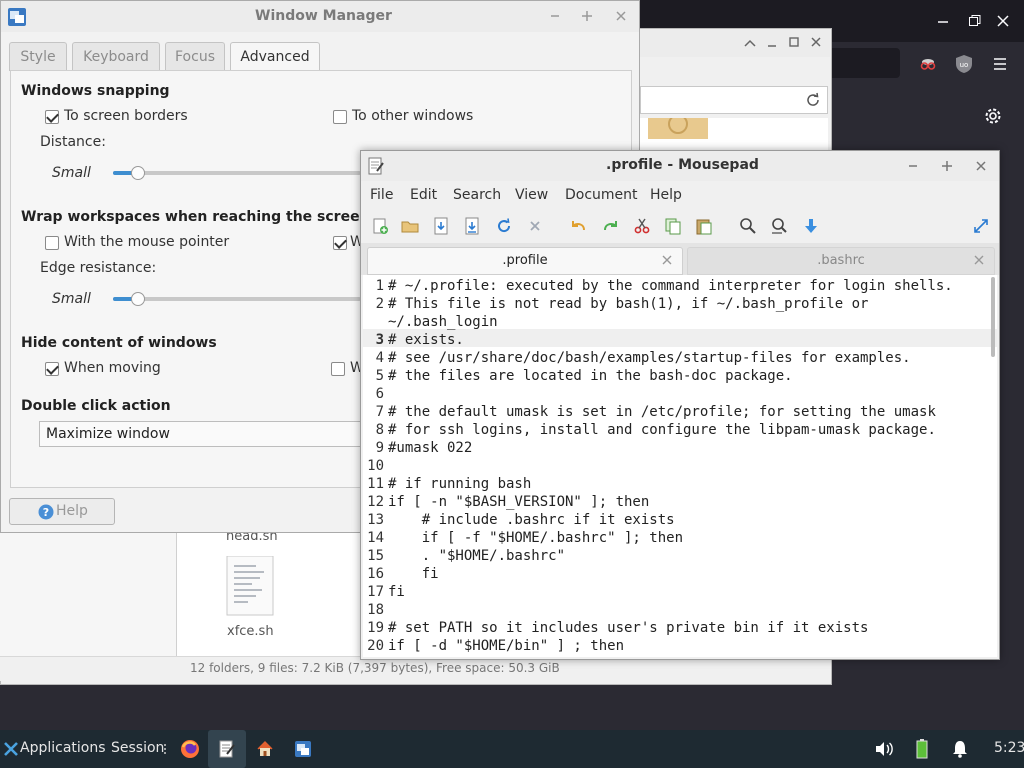 This screenshot has width=1024, height=768. Describe the element at coordinates (680, 574) in the screenshot. I see `code-line: 16 fi` at that location.